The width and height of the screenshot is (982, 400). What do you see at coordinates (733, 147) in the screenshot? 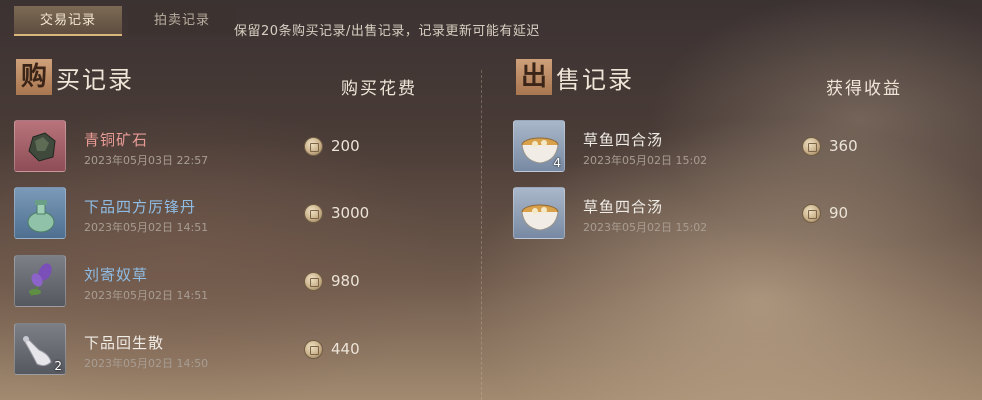
I see `sell-row: 4 草鱼四合汤 2023年05月02日 15:02 360` at bounding box center [733, 147].